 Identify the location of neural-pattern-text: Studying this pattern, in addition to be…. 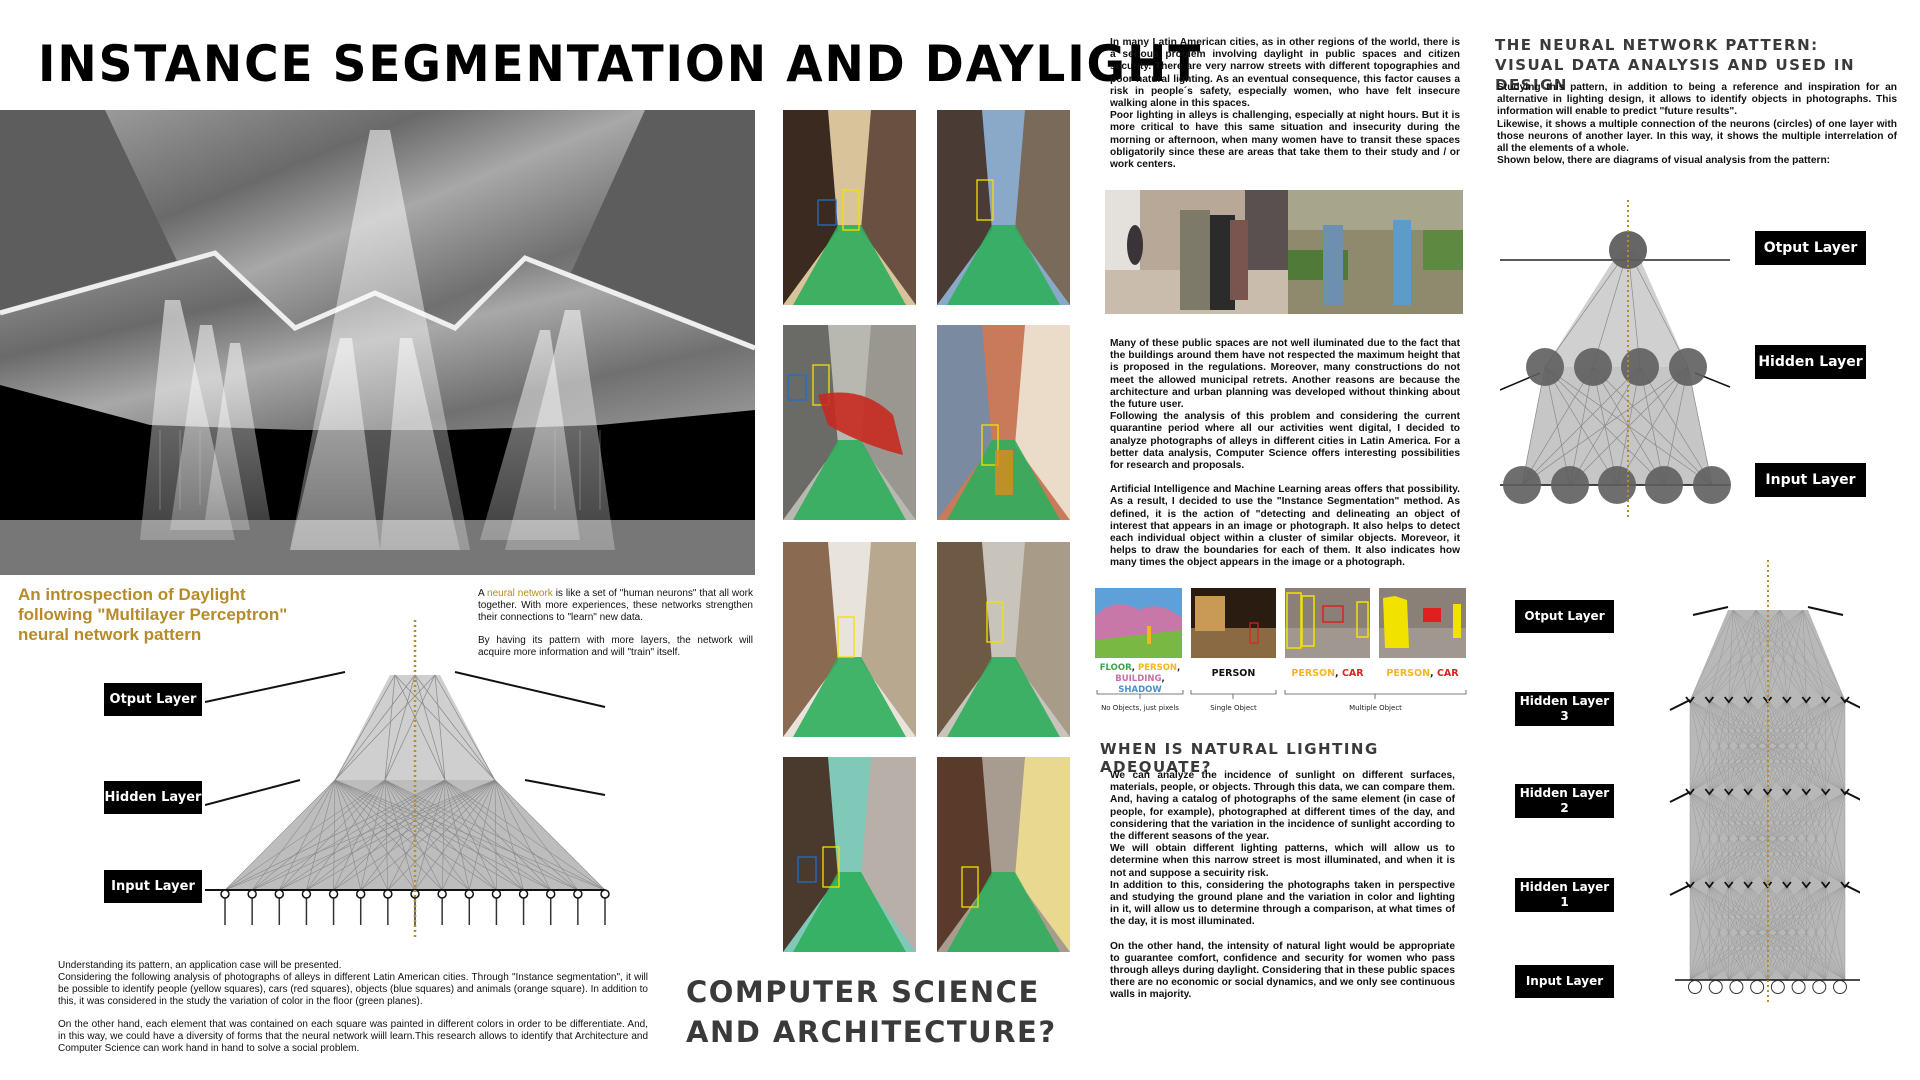
(1697, 124).